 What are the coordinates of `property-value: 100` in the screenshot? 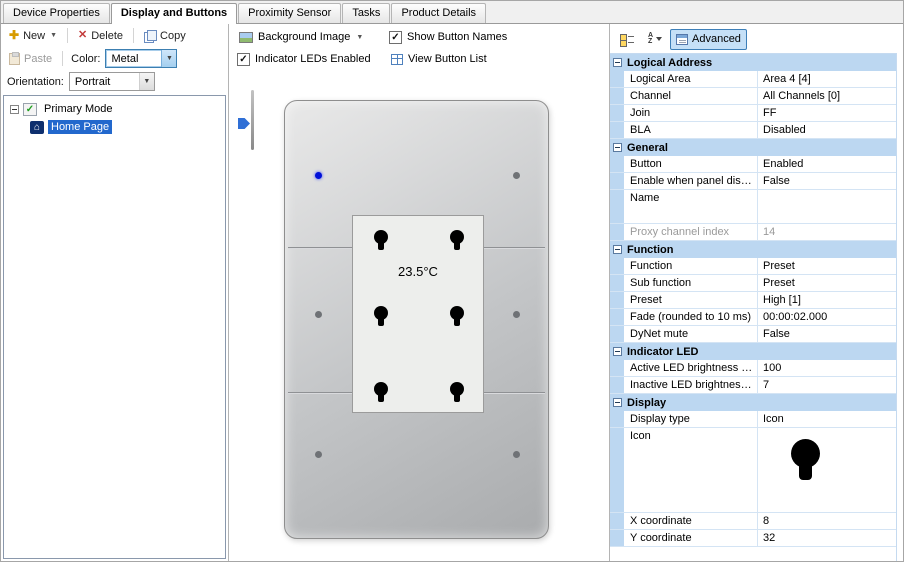 It's located at (827, 368).